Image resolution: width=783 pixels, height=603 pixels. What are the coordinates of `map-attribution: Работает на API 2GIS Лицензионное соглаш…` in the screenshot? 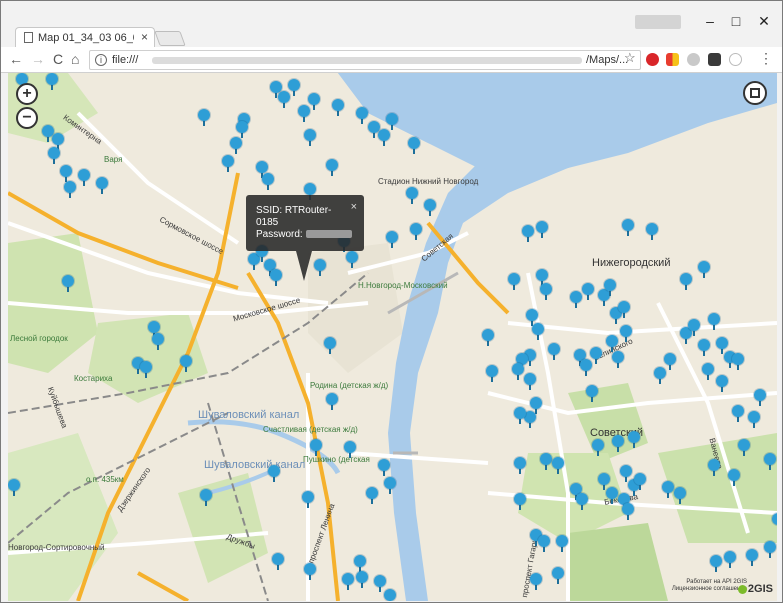 It's located at (709, 586).